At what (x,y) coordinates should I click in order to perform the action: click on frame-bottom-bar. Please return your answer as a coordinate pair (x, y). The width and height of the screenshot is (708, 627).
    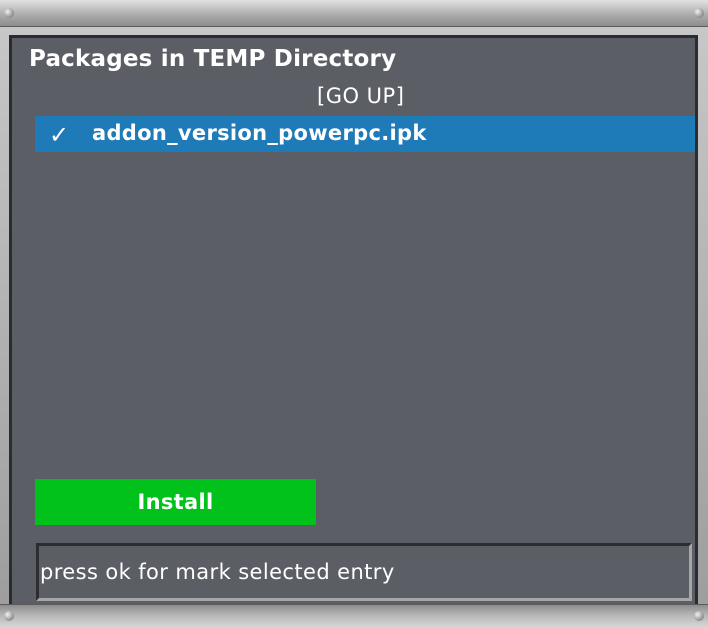
    Looking at the image, I should click on (354, 615).